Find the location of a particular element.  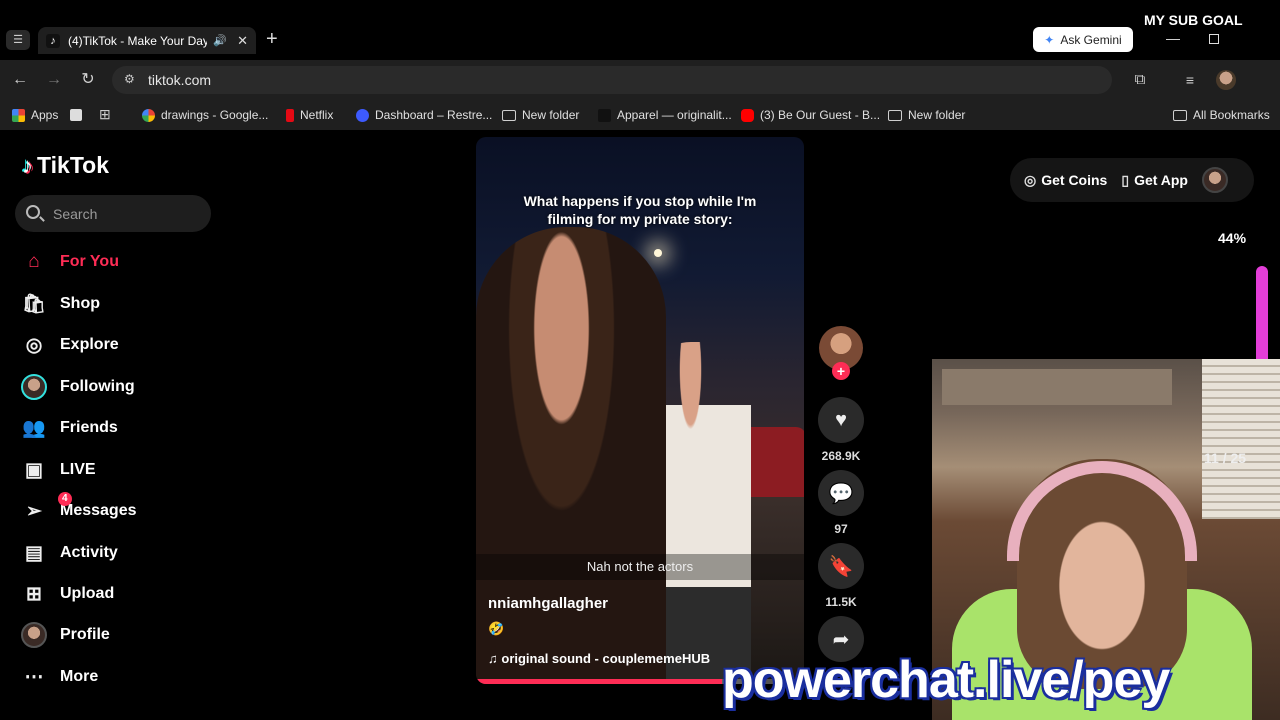

speaker-icon: 🔊 is located at coordinates (220, 40).